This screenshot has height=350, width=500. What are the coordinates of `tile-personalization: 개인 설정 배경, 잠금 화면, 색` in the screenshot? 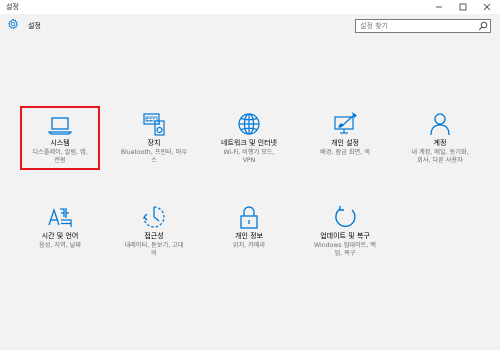 It's located at (345, 138).